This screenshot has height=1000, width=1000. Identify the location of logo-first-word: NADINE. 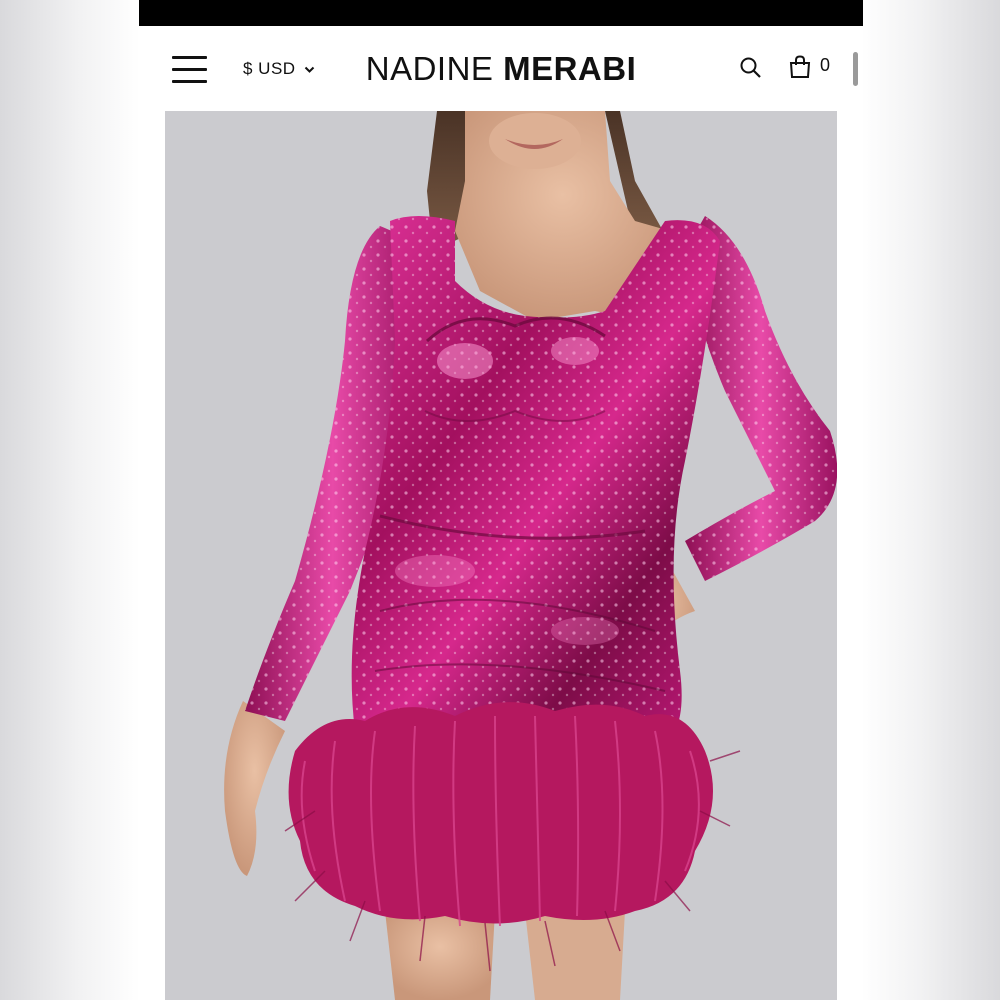
(429, 68).